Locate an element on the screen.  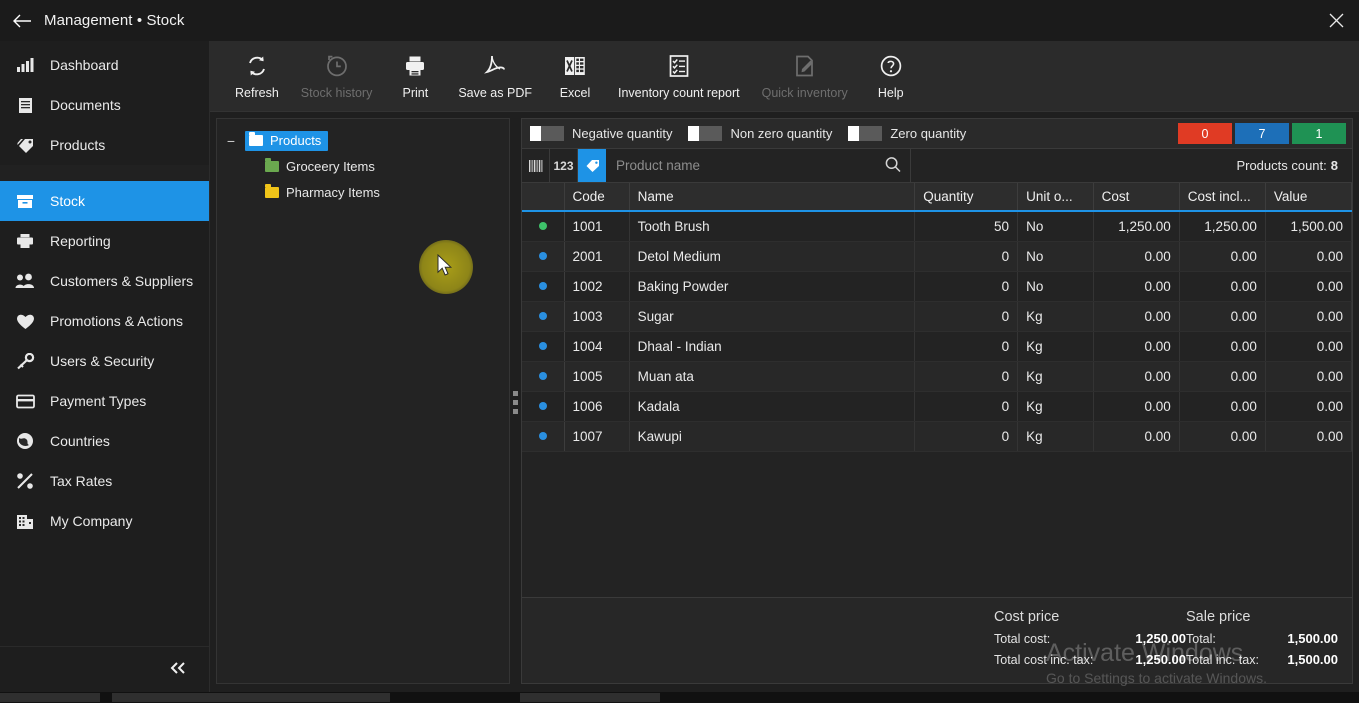
cell-cost-incl: 0.00 is located at coordinates (1222, 286).